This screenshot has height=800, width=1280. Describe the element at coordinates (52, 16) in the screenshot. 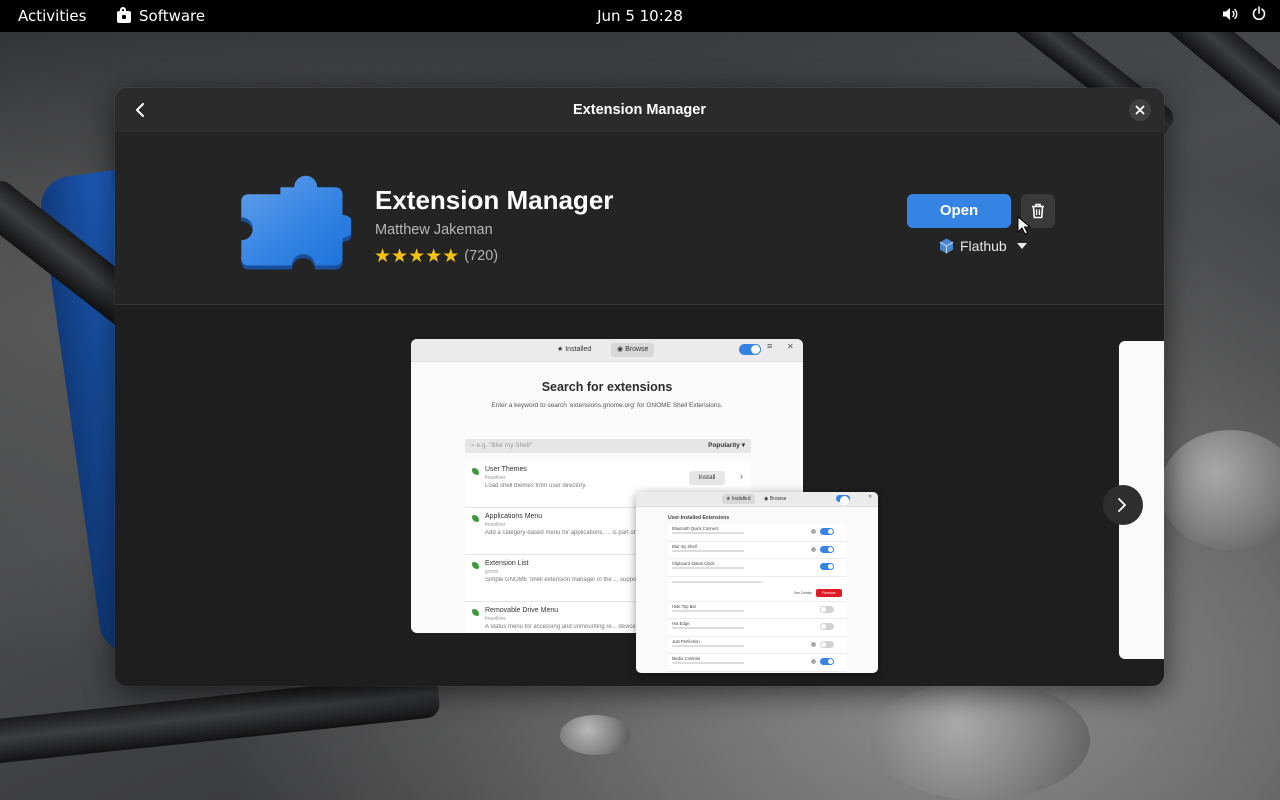

I see `activities-button: Activities` at that location.